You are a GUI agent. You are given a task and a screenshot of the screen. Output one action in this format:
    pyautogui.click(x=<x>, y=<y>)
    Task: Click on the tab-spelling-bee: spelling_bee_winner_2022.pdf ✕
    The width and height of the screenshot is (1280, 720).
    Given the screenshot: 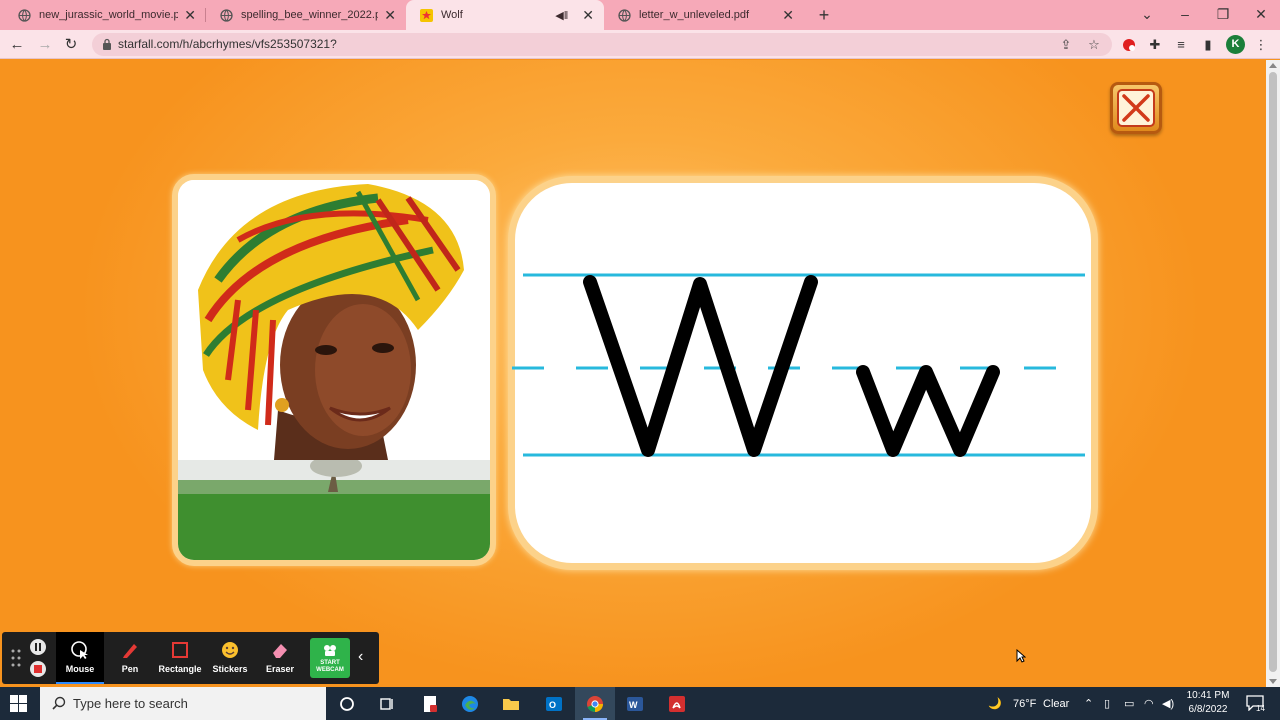 What is the action you would take?
    pyautogui.click(x=306, y=15)
    